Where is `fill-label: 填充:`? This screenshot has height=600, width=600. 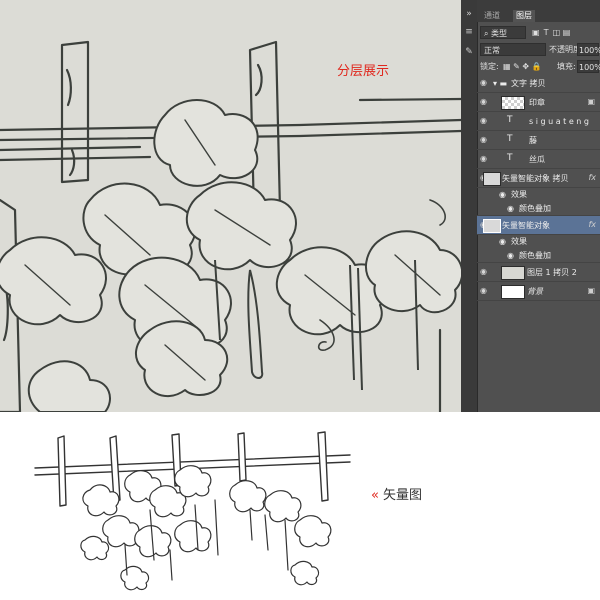
fill-label: 填充: is located at coordinates (566, 66).